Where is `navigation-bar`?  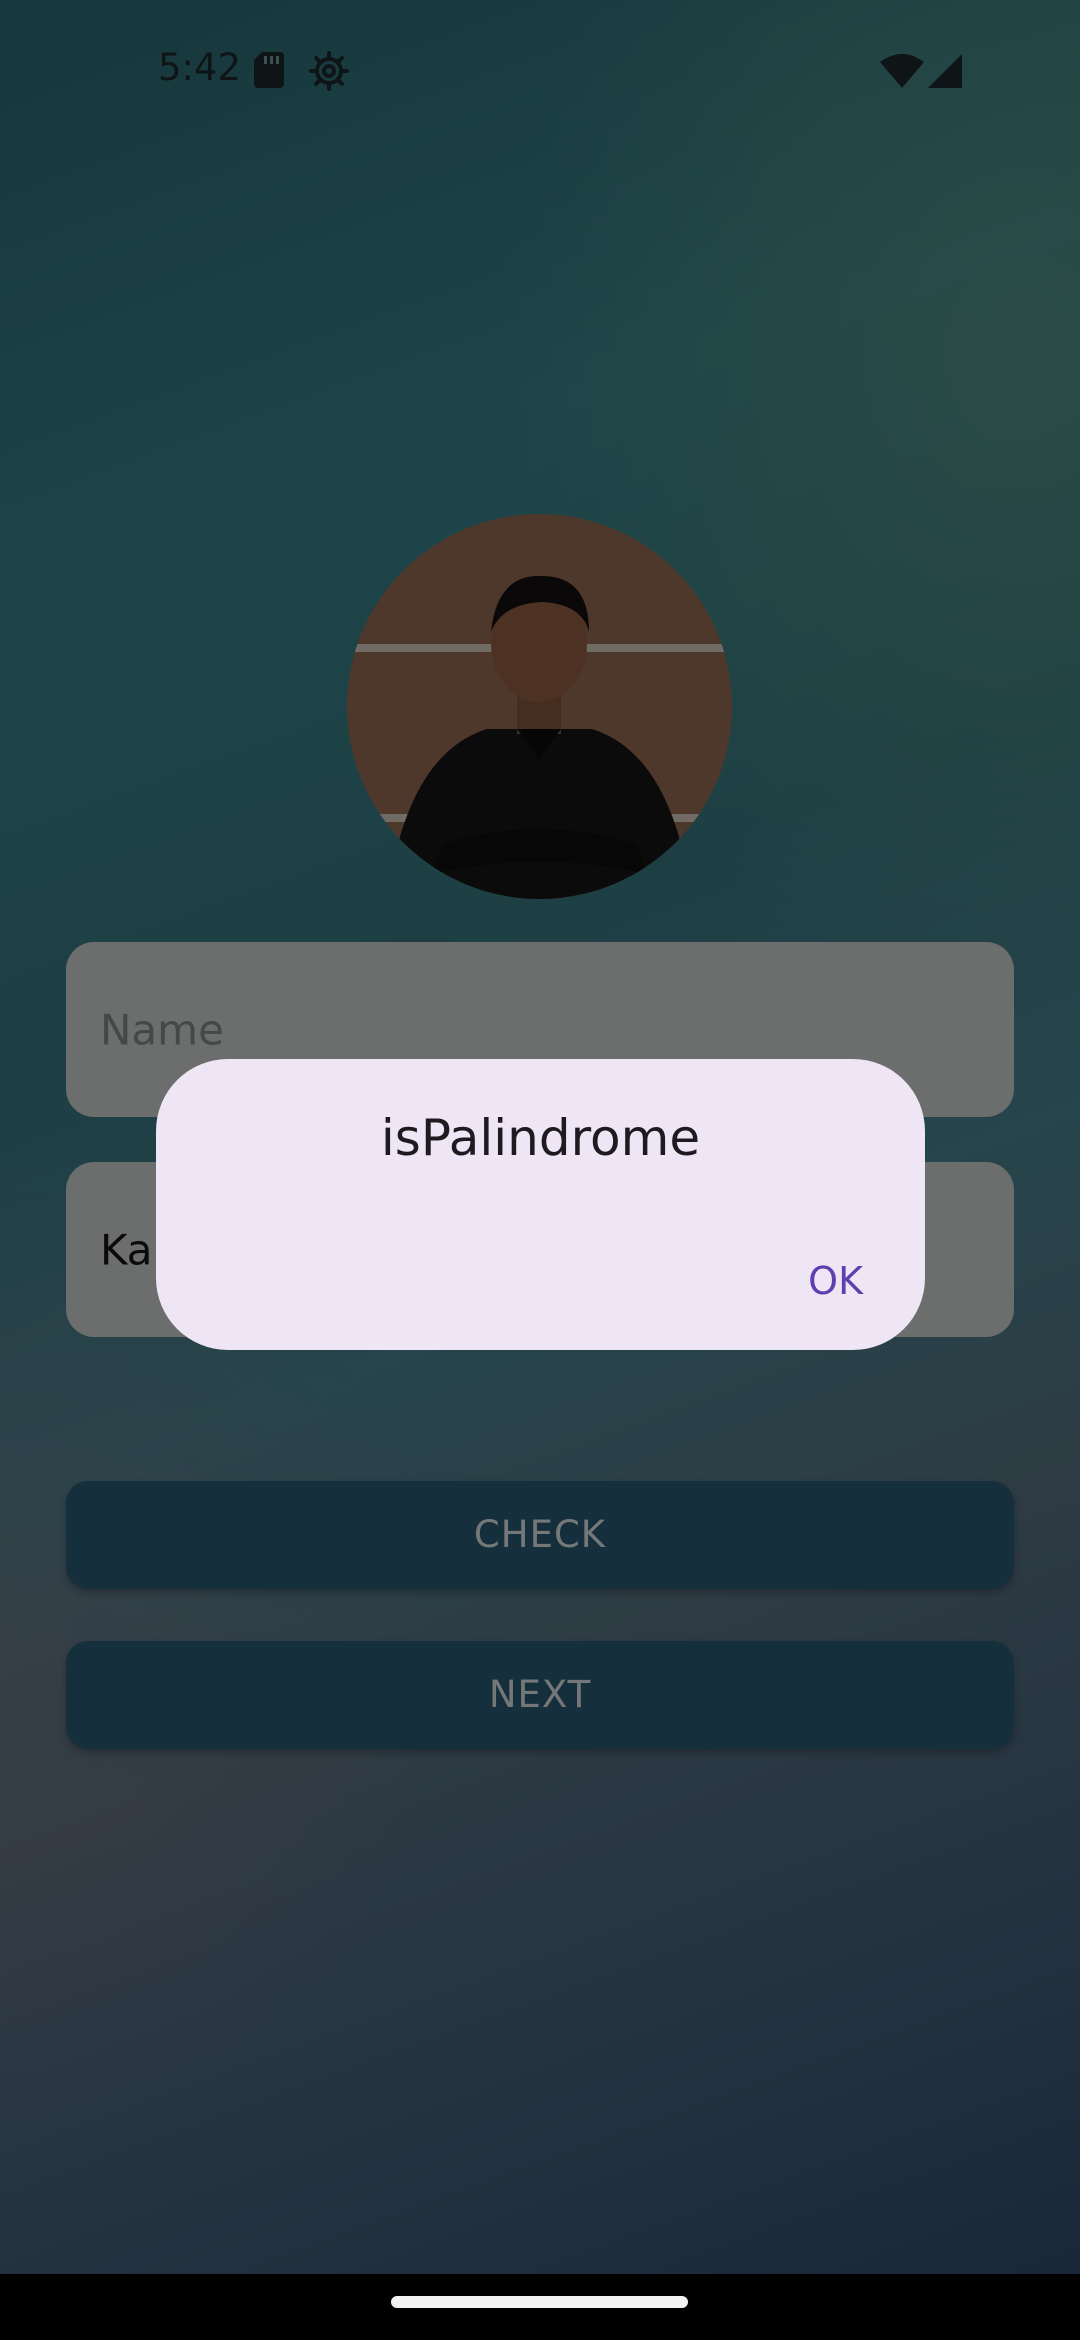 navigation-bar is located at coordinates (540, 2307).